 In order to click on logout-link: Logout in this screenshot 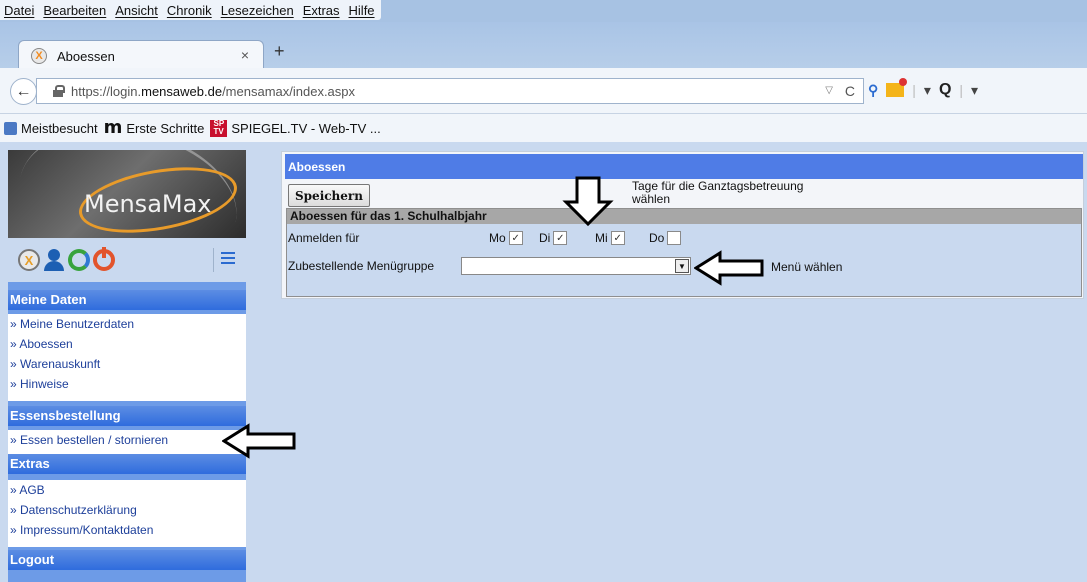, I will do `click(127, 560)`.